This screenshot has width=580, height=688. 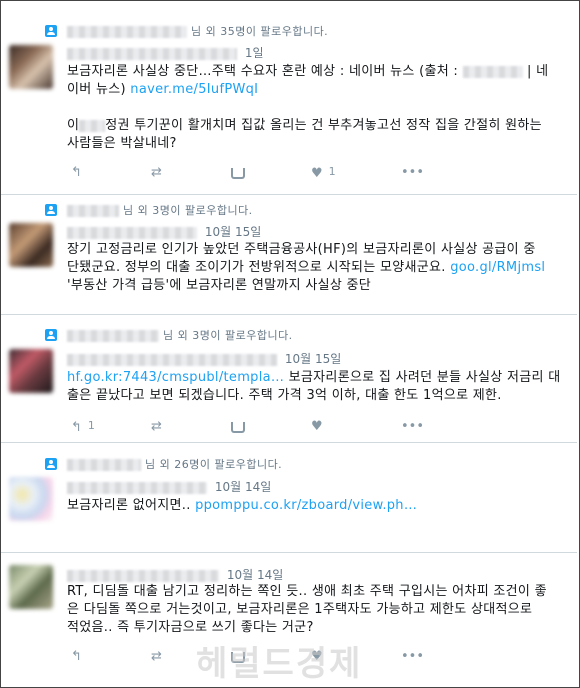 What do you see at coordinates (83, 427) in the screenshot?
I see `reply-button: ↰ 1` at bounding box center [83, 427].